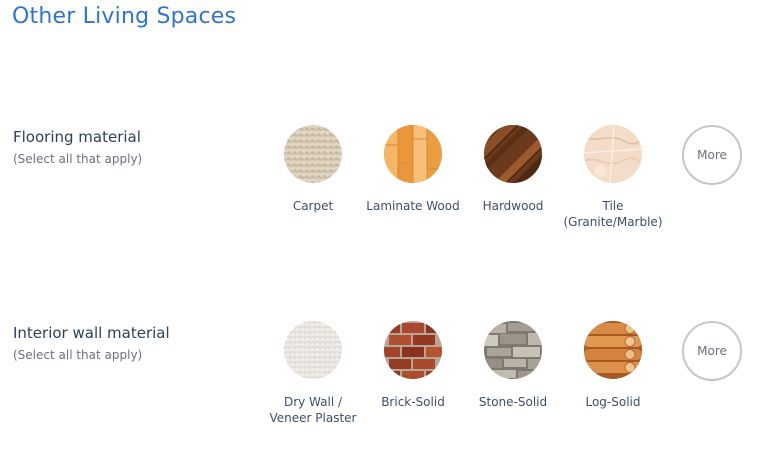 The width and height of the screenshot is (766, 453). I want to click on drywall-texture-icon, so click(313, 350).